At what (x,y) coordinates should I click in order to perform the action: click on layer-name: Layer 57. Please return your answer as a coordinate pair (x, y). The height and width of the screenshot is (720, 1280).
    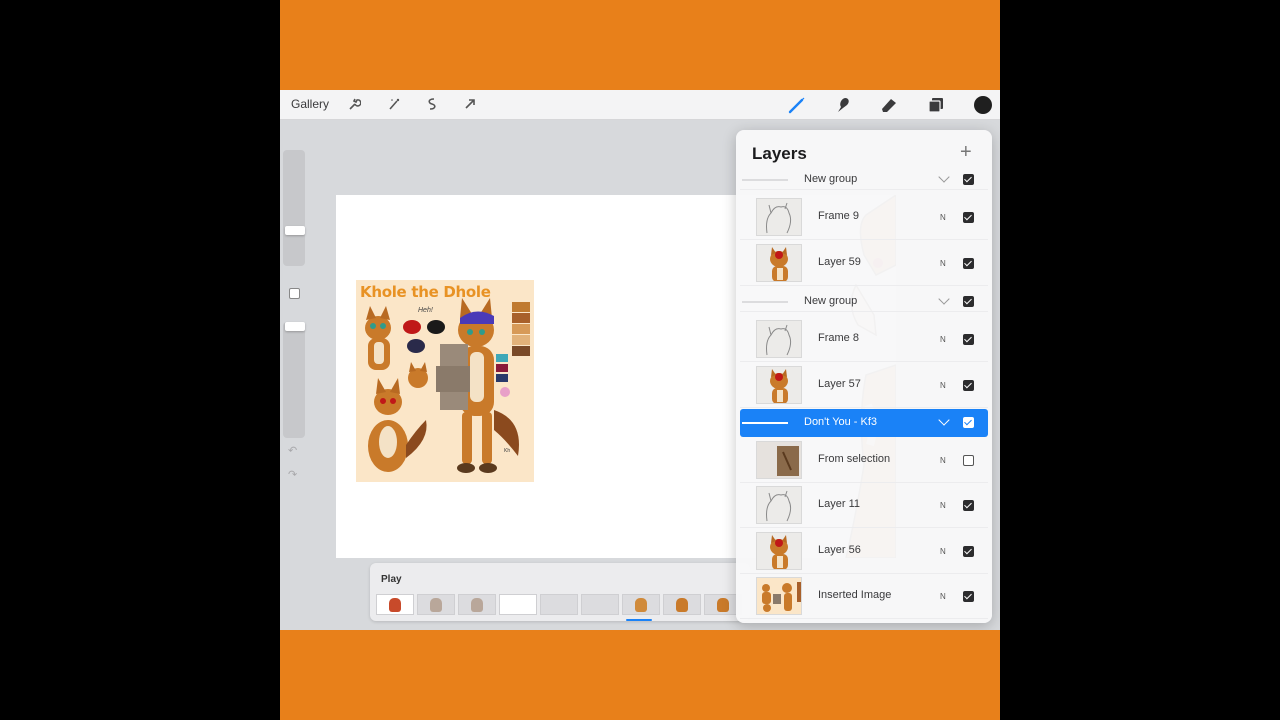
    Looking at the image, I should click on (839, 384).